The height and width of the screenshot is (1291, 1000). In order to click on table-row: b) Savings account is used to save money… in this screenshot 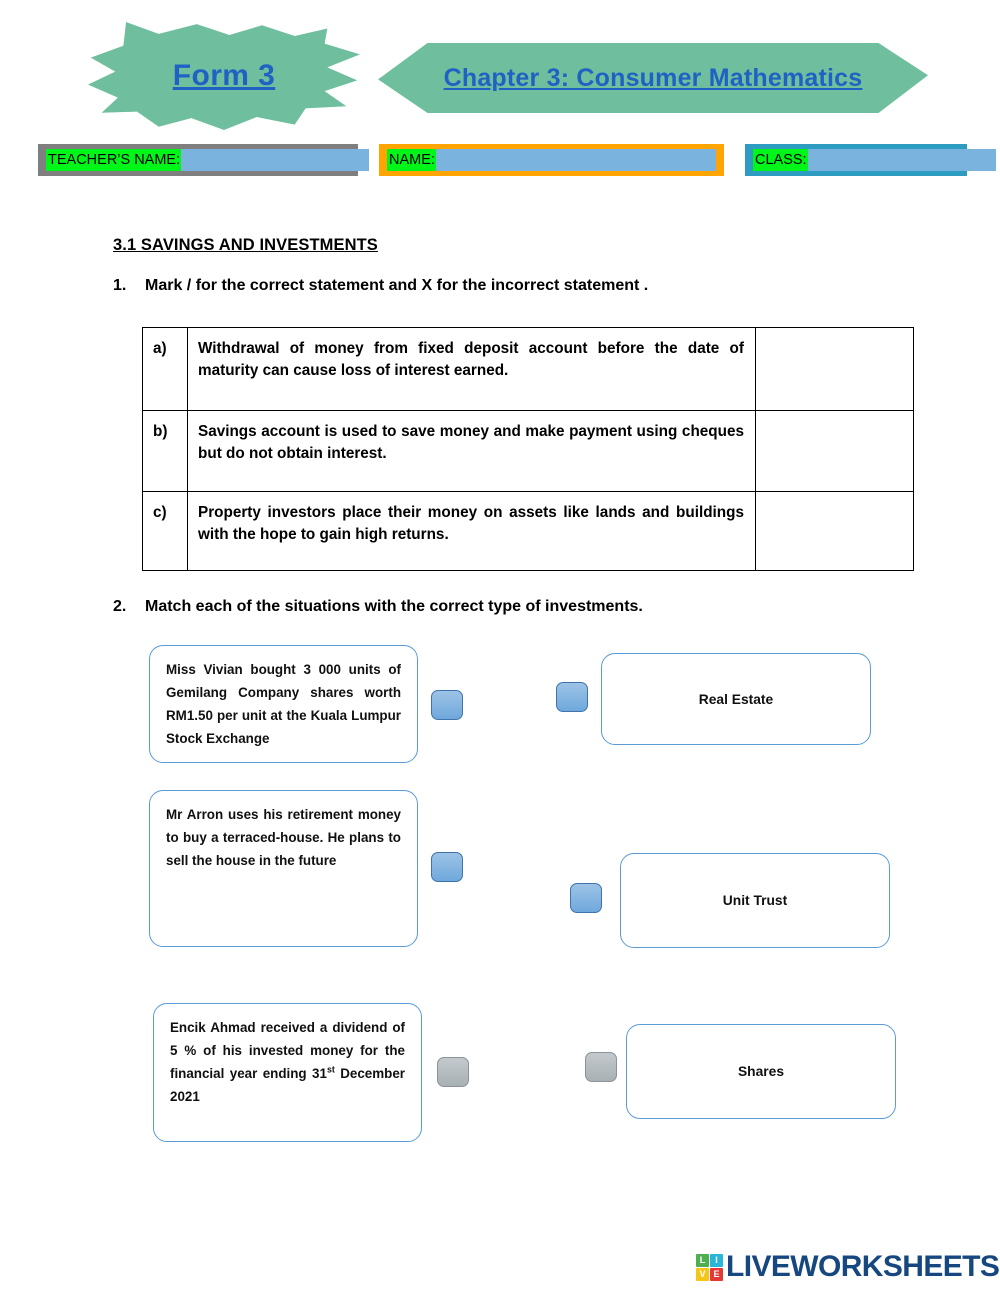, I will do `click(528, 451)`.